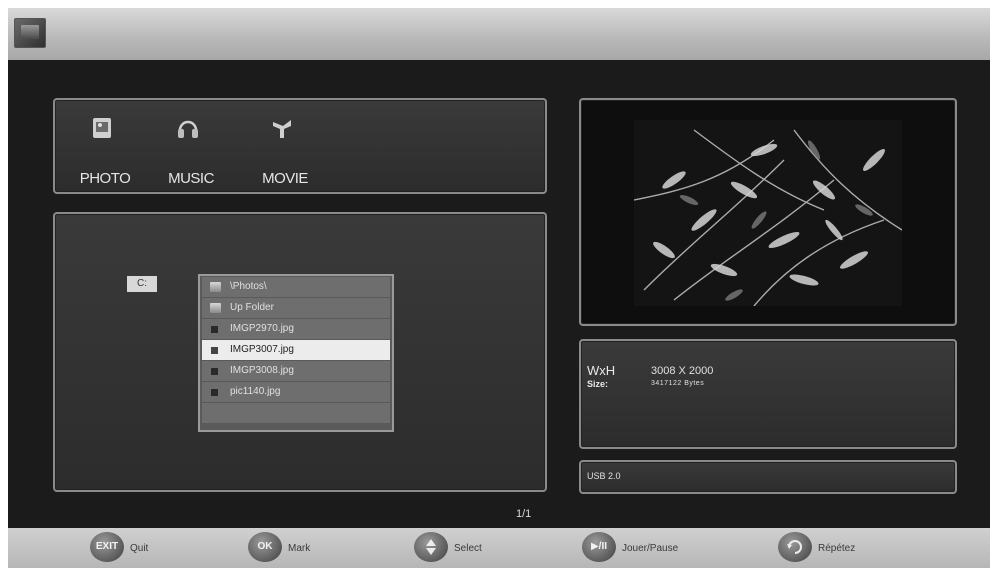 This screenshot has width=998, height=574. Describe the element at coordinates (142, 284) in the screenshot. I see `drive-label: C:` at that location.